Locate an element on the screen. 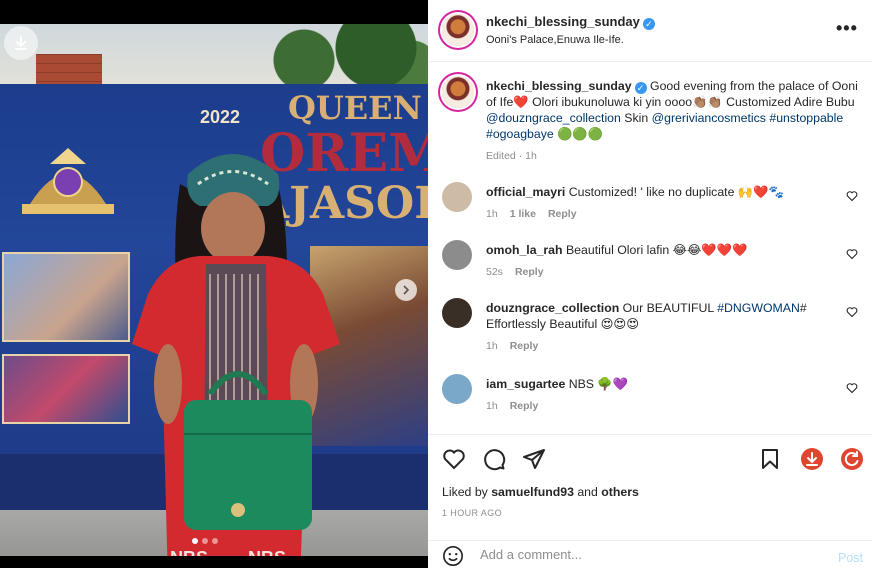 This screenshot has height=568, width=872. comment-text: NBS 🌳💜 is located at coordinates (598, 384).